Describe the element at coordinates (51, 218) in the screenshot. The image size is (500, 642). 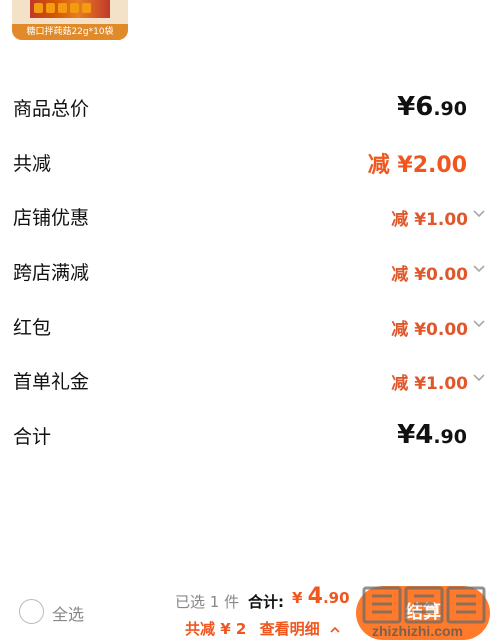
I see `store-coupon-label: 店铺优惠` at that location.